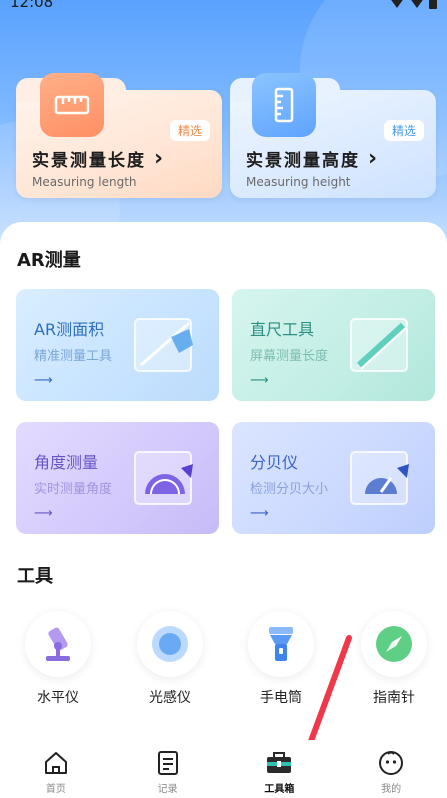 This screenshot has width=447, height=798. I want to click on nav-label: 工具箱, so click(279, 789).